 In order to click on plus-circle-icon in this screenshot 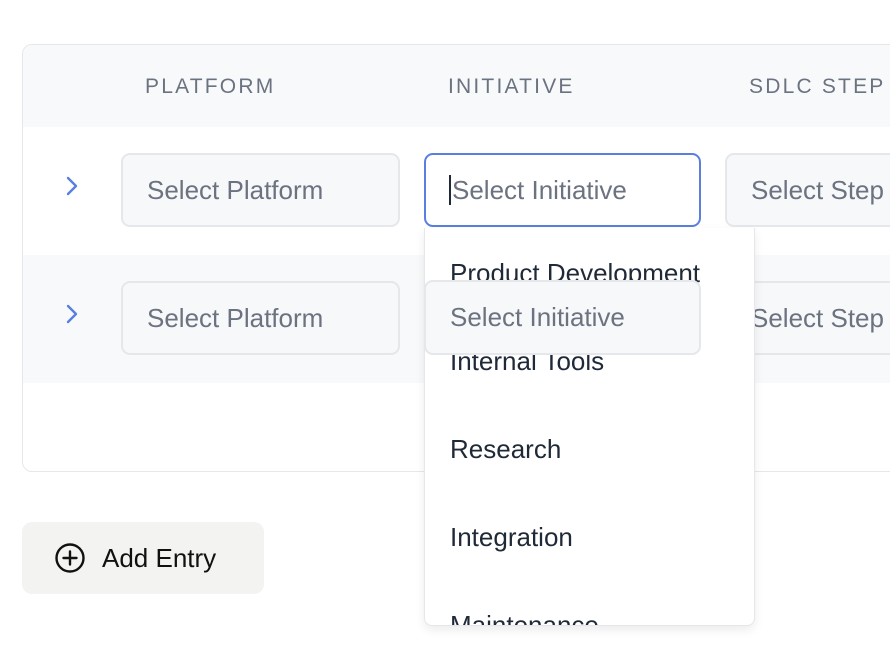, I will do `click(70, 558)`.